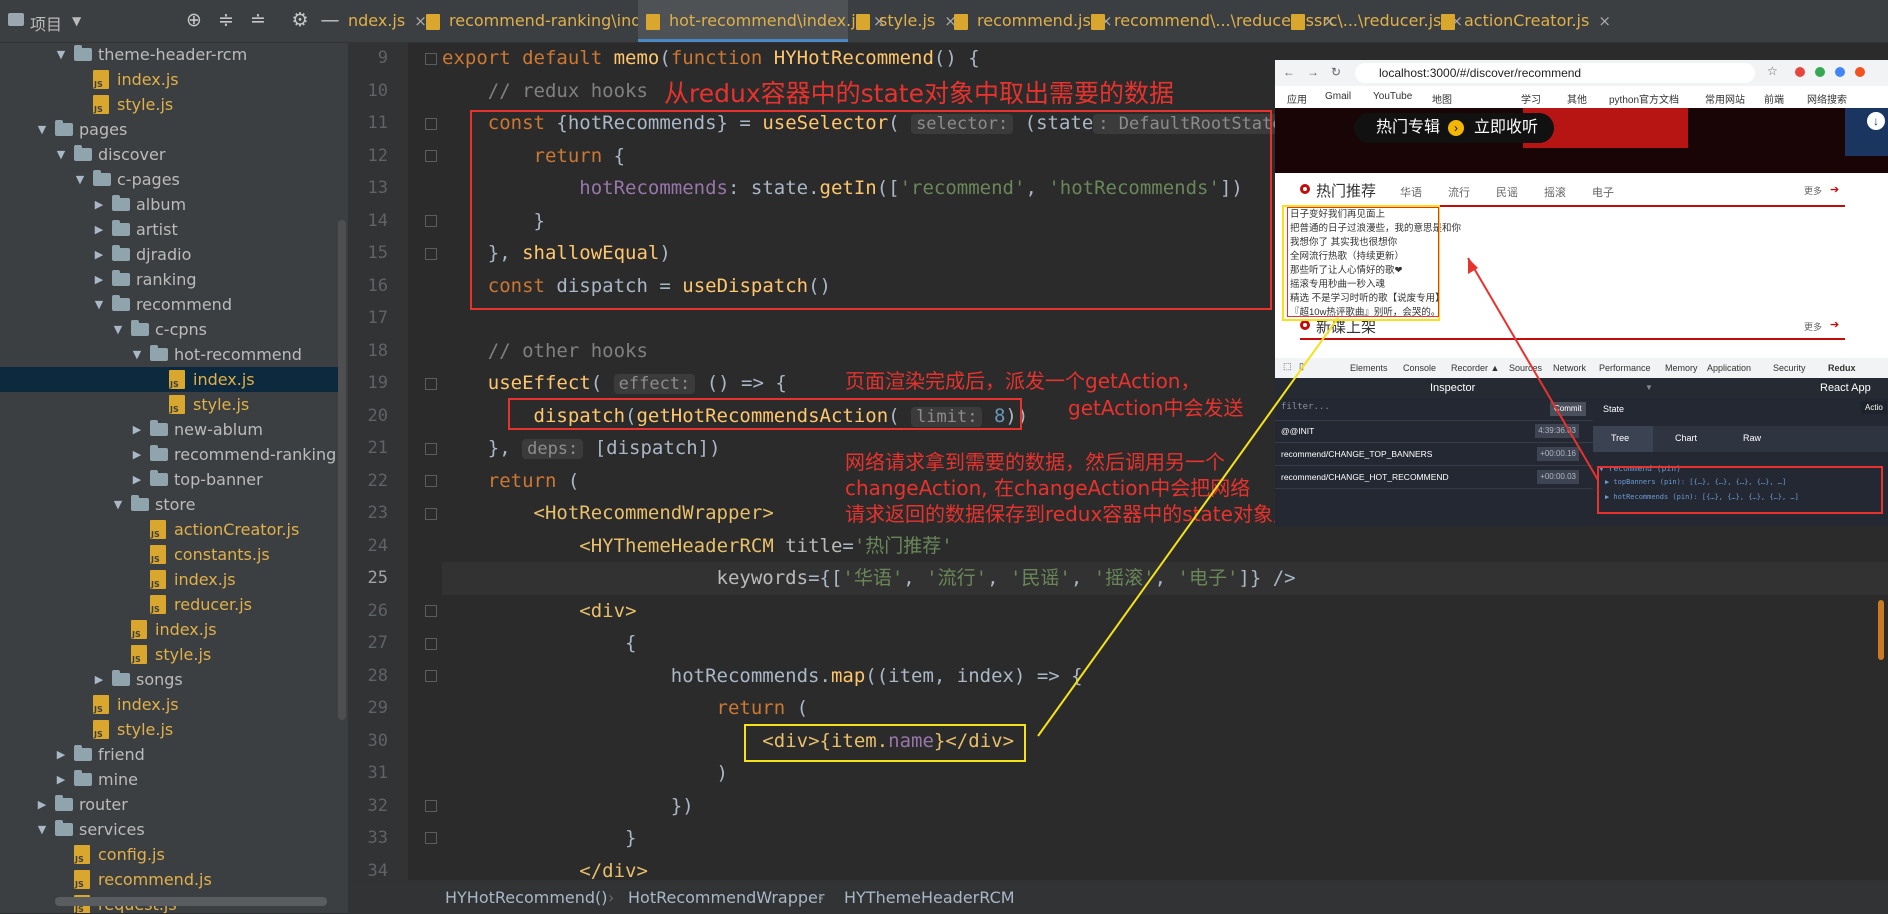 The image size is (1888, 914). What do you see at coordinates (526, 897) in the screenshot?
I see `breadcrumb-item: HYHotRecommend()` at bounding box center [526, 897].